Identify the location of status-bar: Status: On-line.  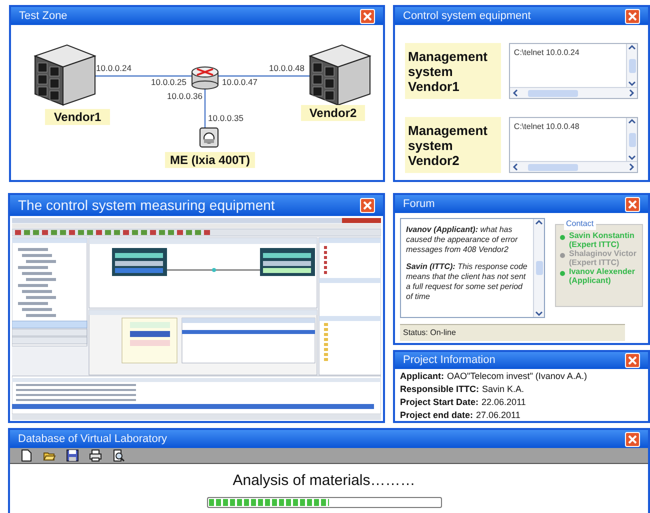
(512, 332).